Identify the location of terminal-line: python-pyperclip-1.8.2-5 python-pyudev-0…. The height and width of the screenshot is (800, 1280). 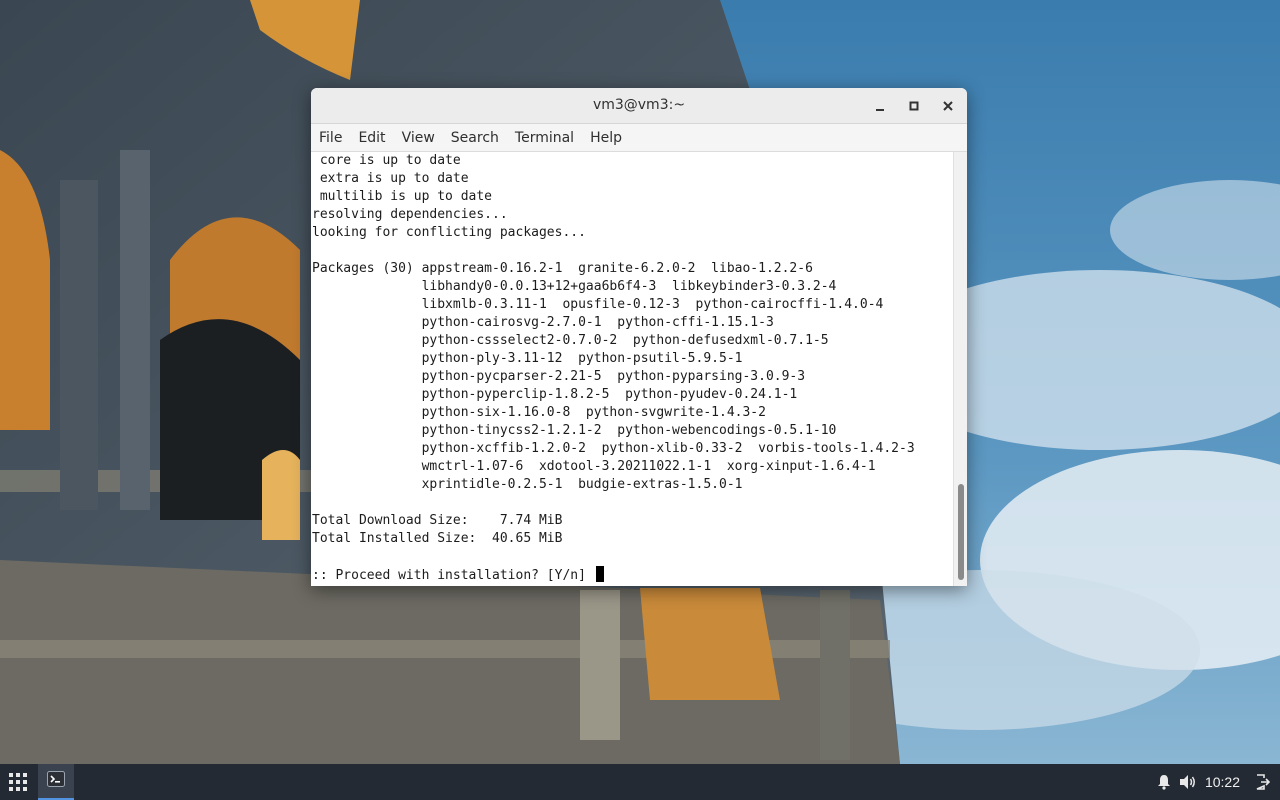
(555, 394).